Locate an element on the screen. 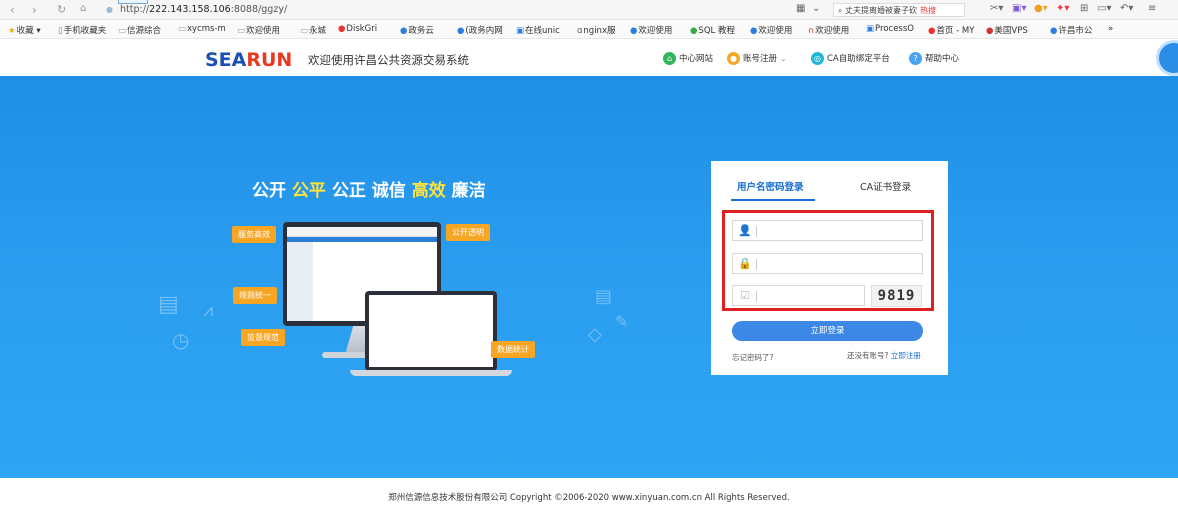 Image resolution: width=1178 pixels, height=509 pixels. bookmark-item: ●美国VPS is located at coordinates (1007, 30).